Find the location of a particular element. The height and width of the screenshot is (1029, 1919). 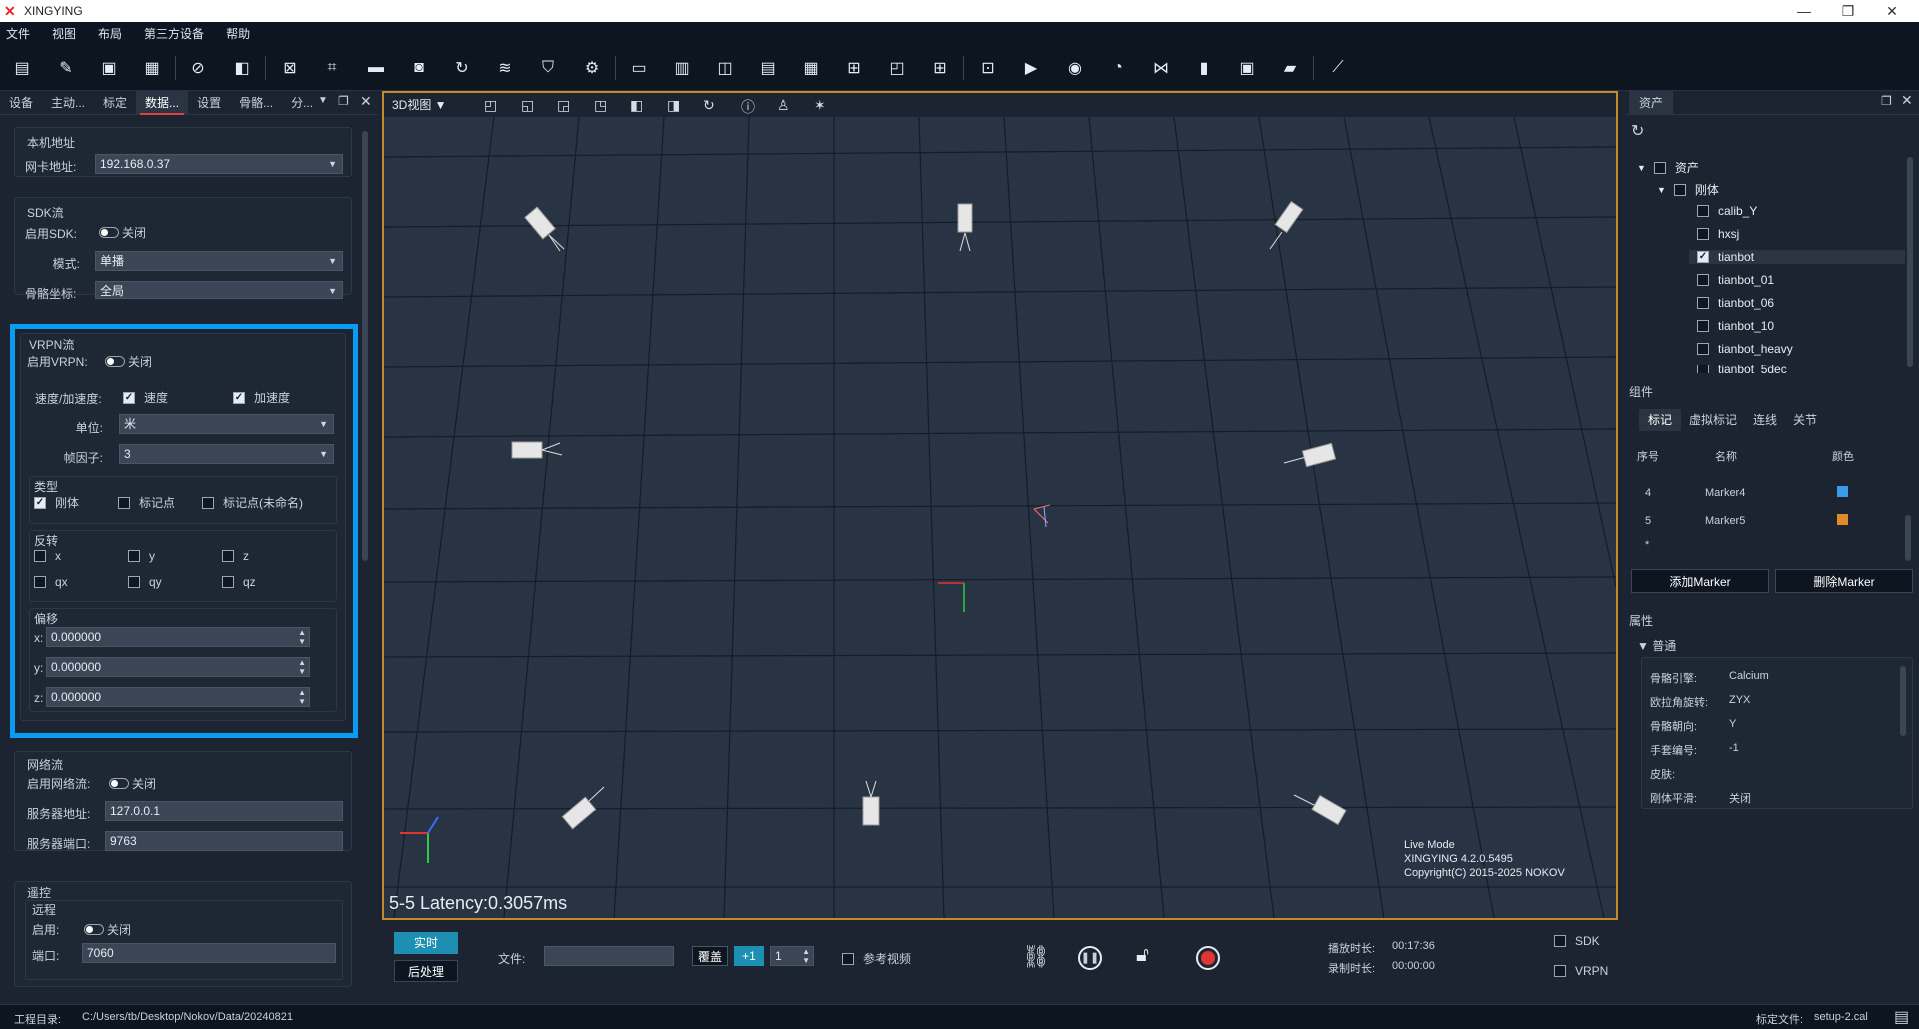

gear-icon: ⚙ is located at coordinates (592, 68).